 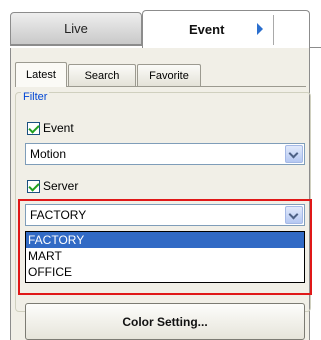 I want to click on tab-event-label: Event, so click(x=207, y=29).